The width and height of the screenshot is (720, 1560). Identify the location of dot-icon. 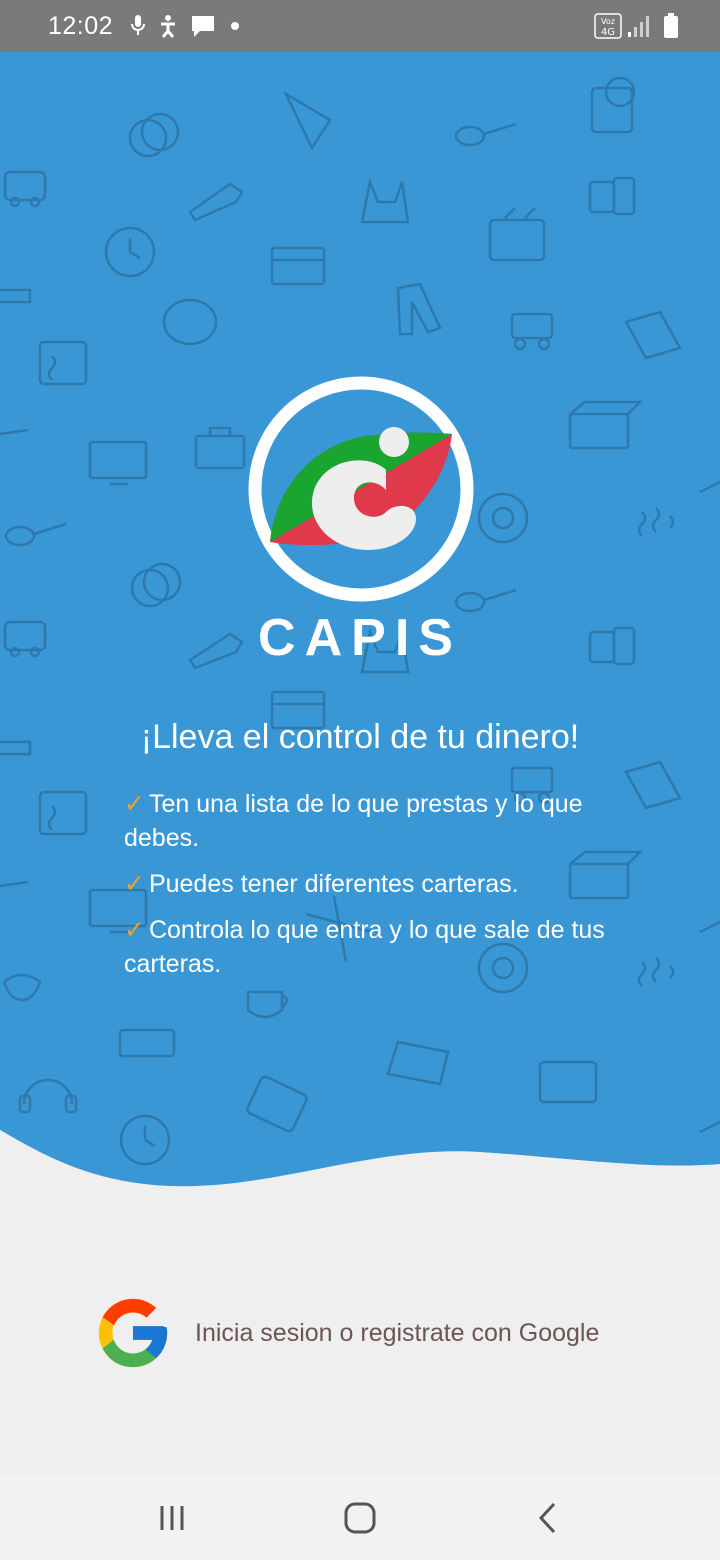
(235, 26).